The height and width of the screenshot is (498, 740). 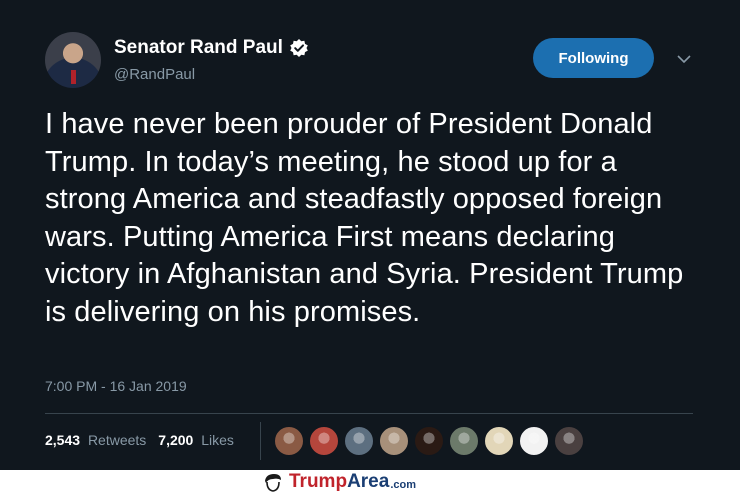 What do you see at coordinates (593, 58) in the screenshot?
I see `following-button: Following` at bounding box center [593, 58].